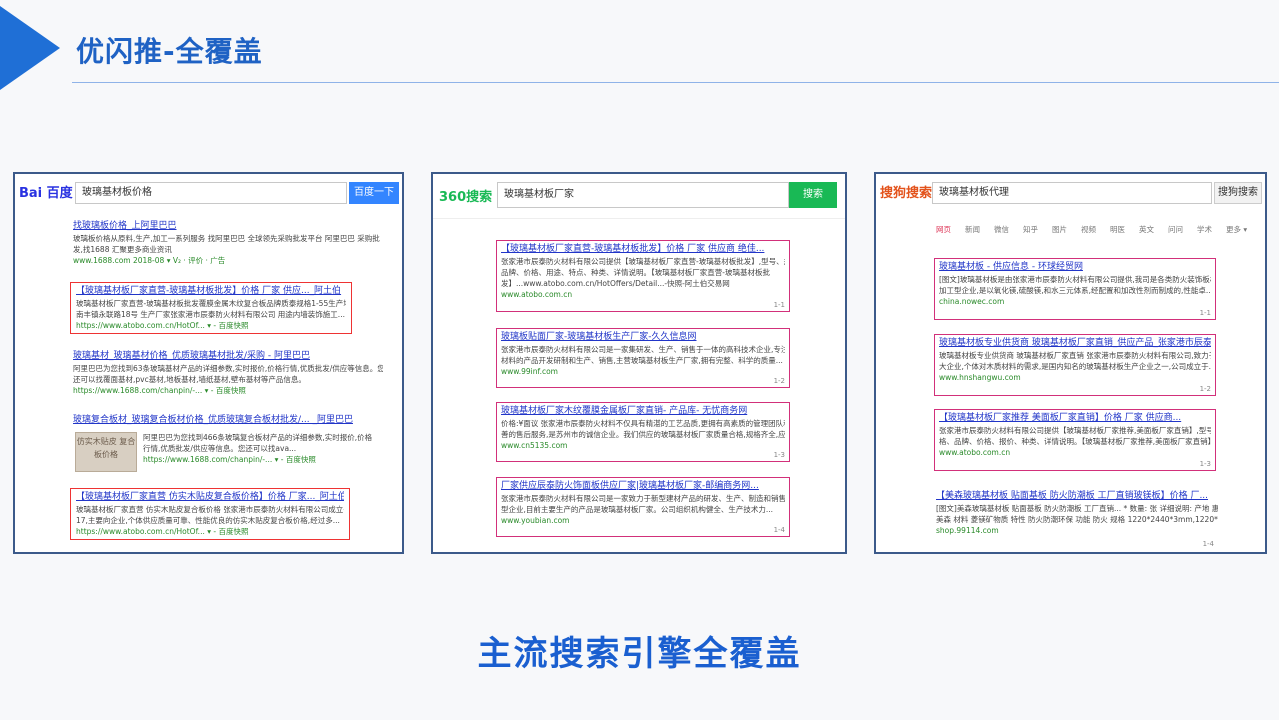 This screenshot has height=720, width=1279. What do you see at coordinates (675, 82) in the screenshot?
I see `header-divider` at bounding box center [675, 82].